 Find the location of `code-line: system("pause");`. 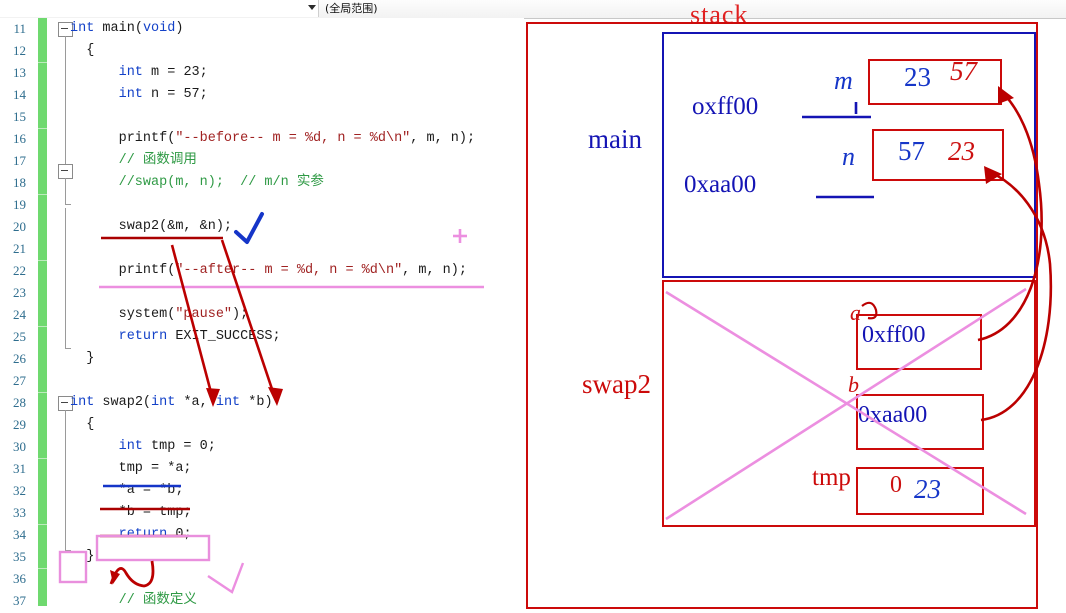

code-line: system("pause"); is located at coordinates (159, 315).